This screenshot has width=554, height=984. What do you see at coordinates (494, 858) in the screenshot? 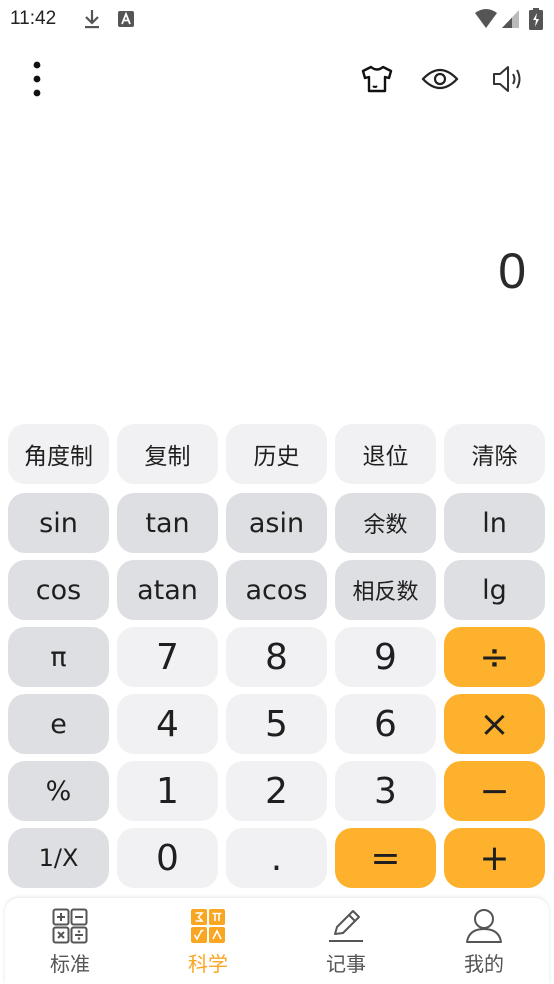
I see `add-button: +` at bounding box center [494, 858].